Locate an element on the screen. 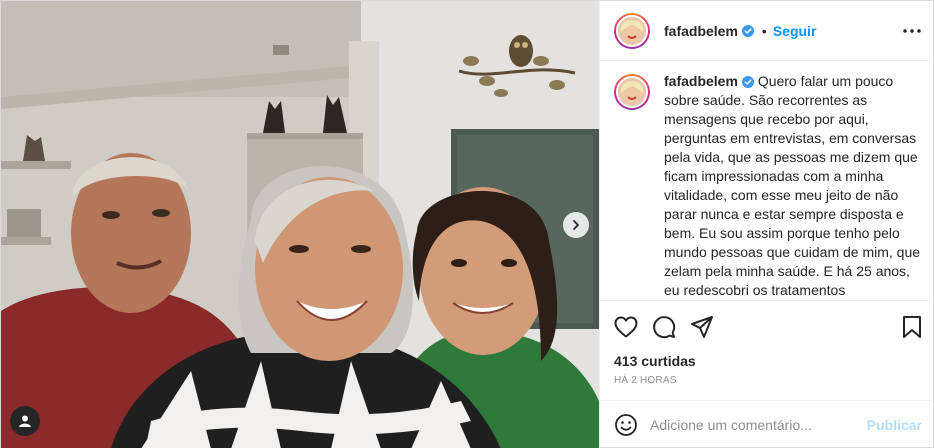 This screenshot has height=448, width=934. heart-icon is located at coordinates (626, 327).